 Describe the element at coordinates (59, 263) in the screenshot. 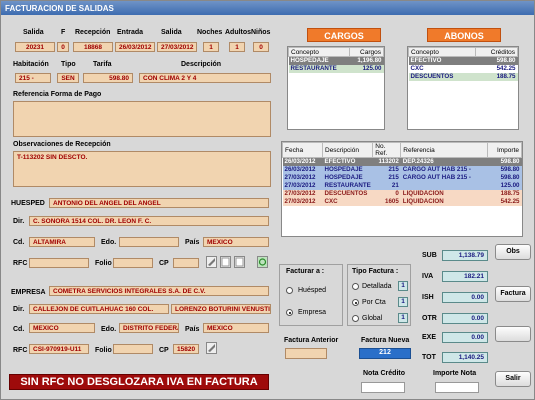

I see `huesped-rfc-field` at that location.